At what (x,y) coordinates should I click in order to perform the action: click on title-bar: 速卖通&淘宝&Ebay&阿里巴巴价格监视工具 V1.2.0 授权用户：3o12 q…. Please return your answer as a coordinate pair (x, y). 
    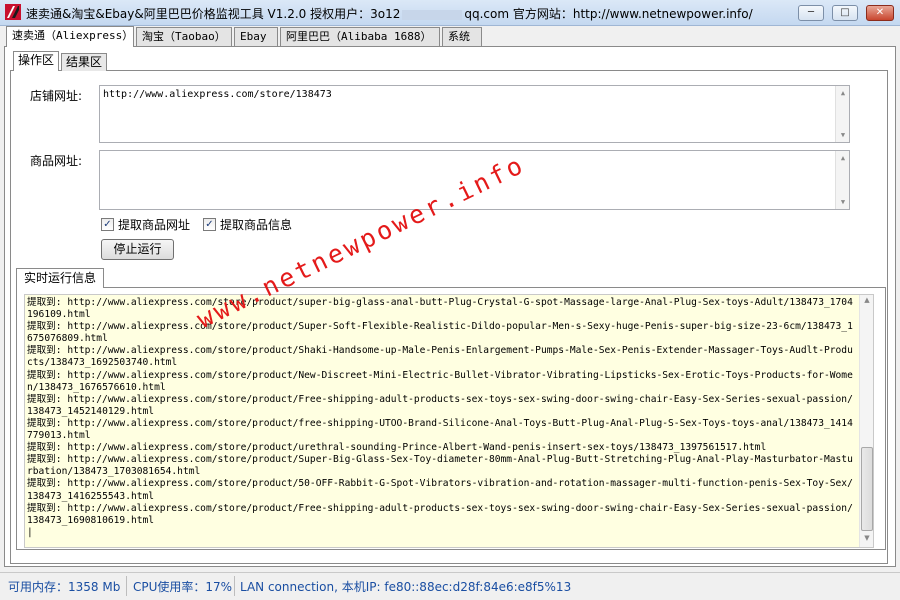
    Looking at the image, I should click on (450, 13).